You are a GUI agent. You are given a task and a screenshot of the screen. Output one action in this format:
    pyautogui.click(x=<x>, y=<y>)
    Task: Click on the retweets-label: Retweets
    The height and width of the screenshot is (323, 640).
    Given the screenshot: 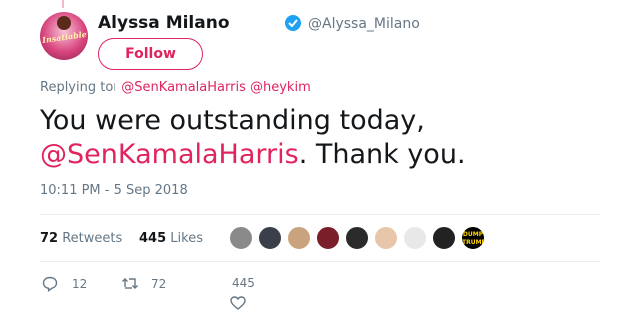 What is the action you would take?
    pyautogui.click(x=92, y=238)
    